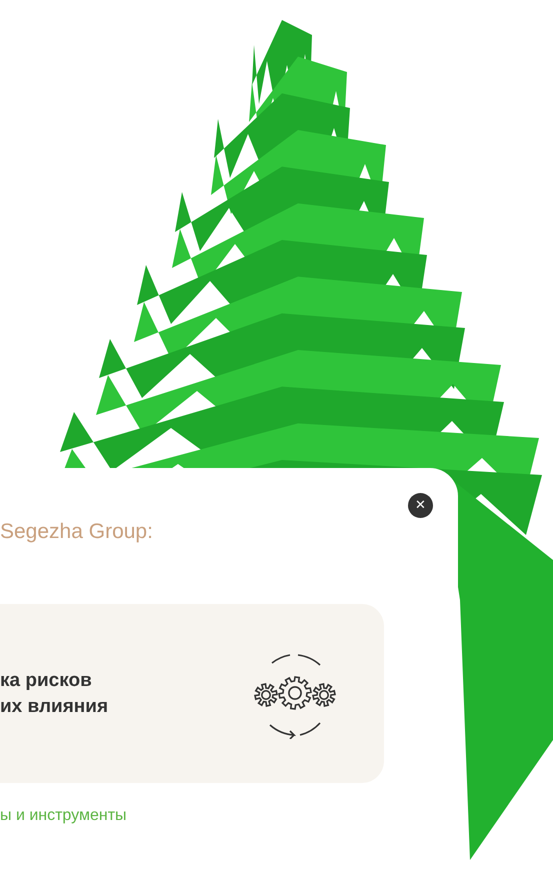 This screenshot has width=553, height=873. What do you see at coordinates (64, 816) in the screenshot?
I see `section-heading: ы и инструменты` at bounding box center [64, 816].